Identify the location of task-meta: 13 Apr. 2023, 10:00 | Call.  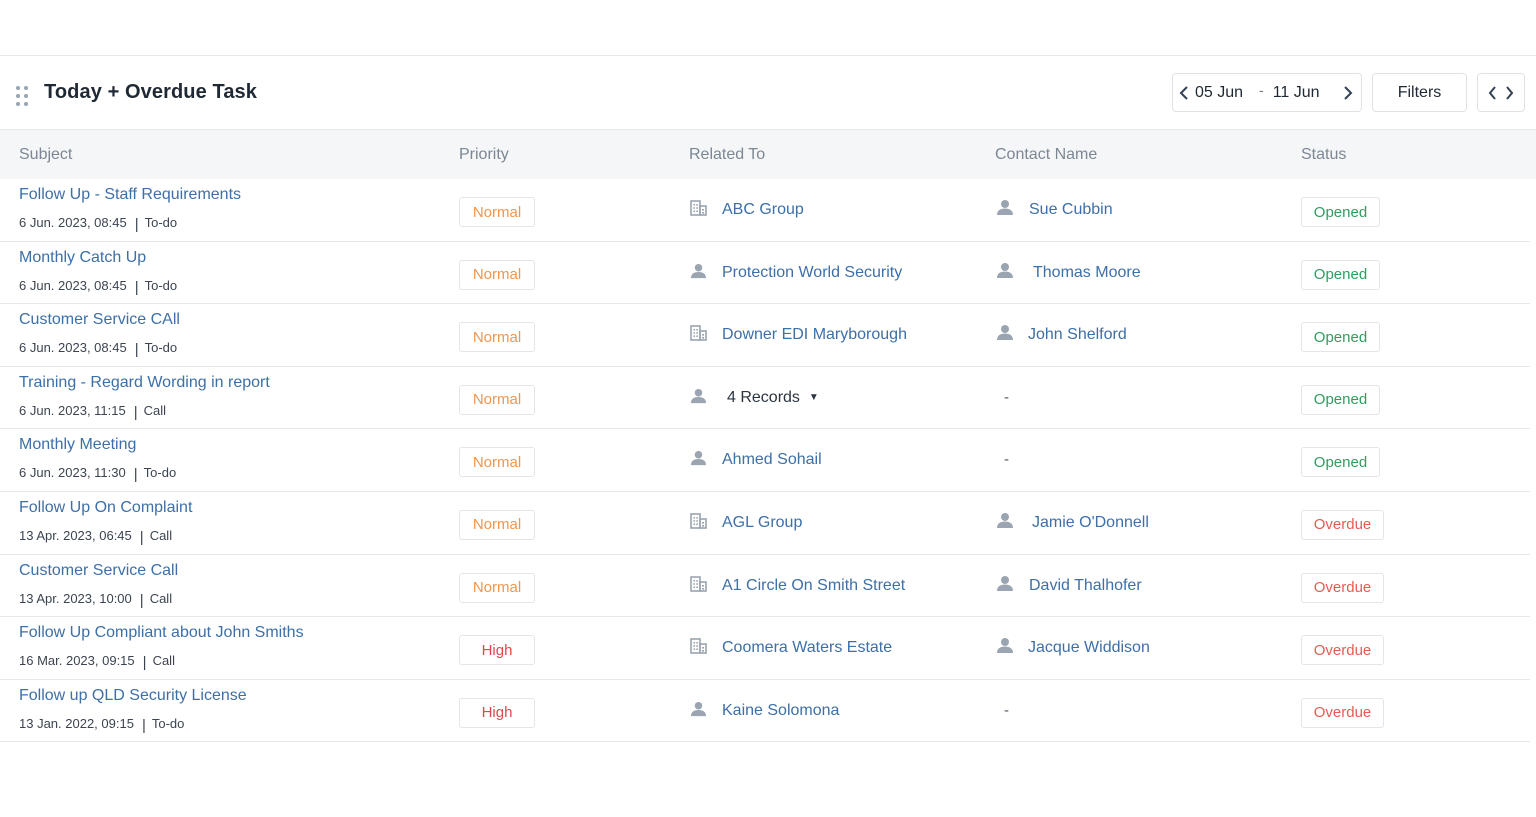
(96, 599).